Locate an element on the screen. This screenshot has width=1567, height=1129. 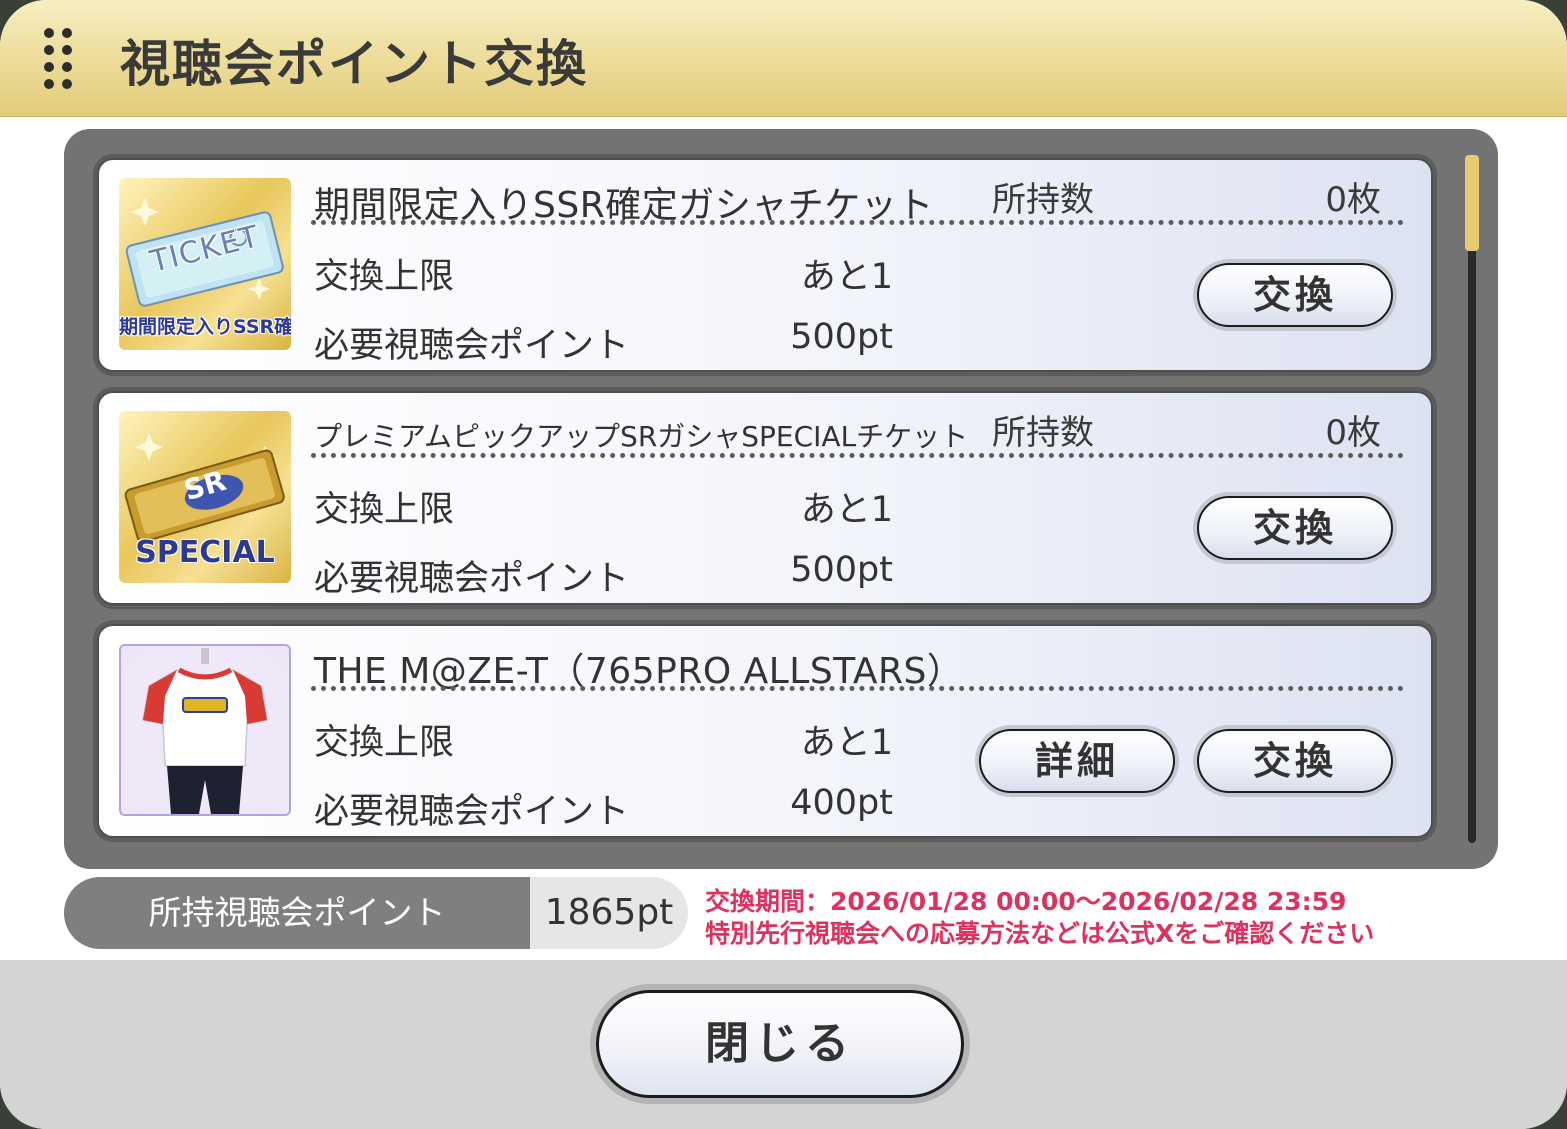
close-button: 閉じる is located at coordinates (780, 1044).